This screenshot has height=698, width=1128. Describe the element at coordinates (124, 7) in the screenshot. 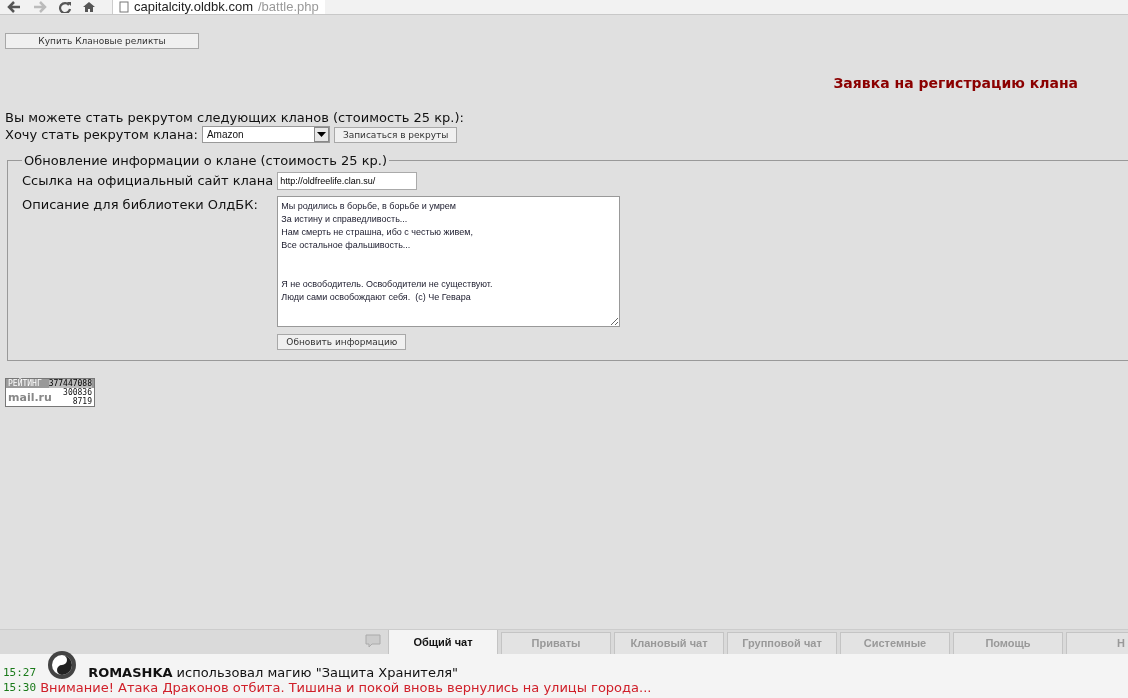

I see `page-icon` at that location.